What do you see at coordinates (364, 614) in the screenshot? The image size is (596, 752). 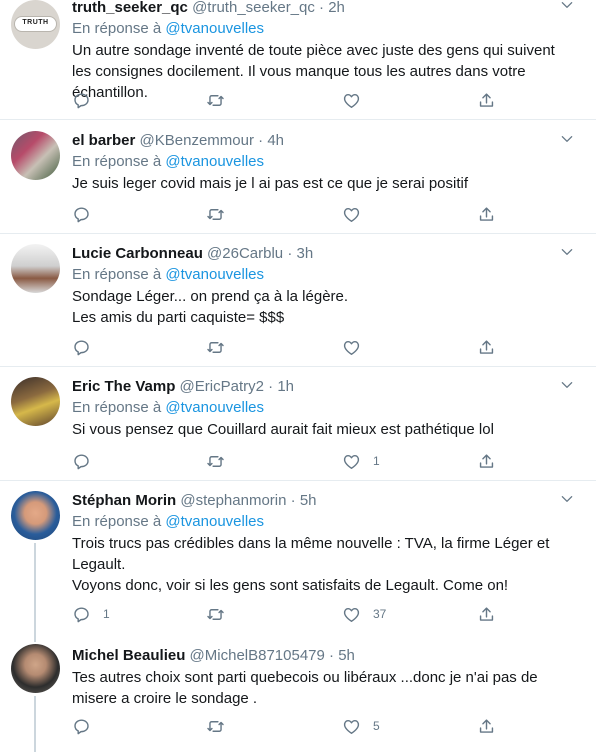 I see `like-button: 37` at bounding box center [364, 614].